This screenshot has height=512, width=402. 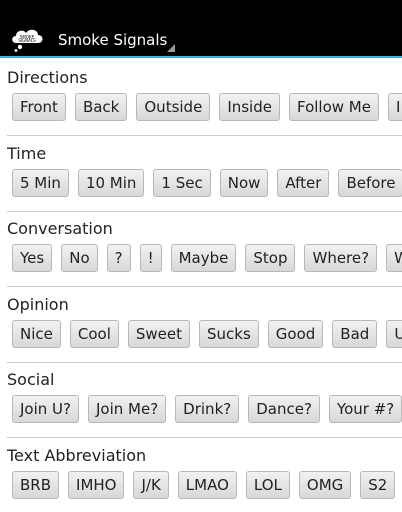 What do you see at coordinates (60, 228) in the screenshot?
I see `section-title: Conversation` at bounding box center [60, 228].